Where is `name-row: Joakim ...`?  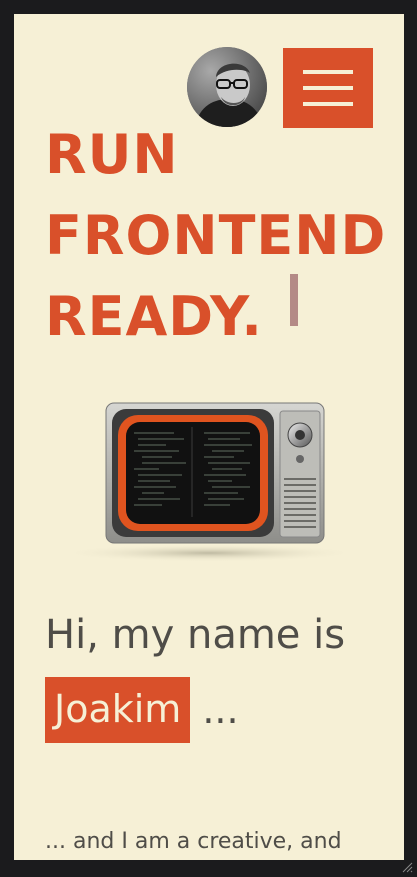
name-row: Joakim ... is located at coordinates (142, 710).